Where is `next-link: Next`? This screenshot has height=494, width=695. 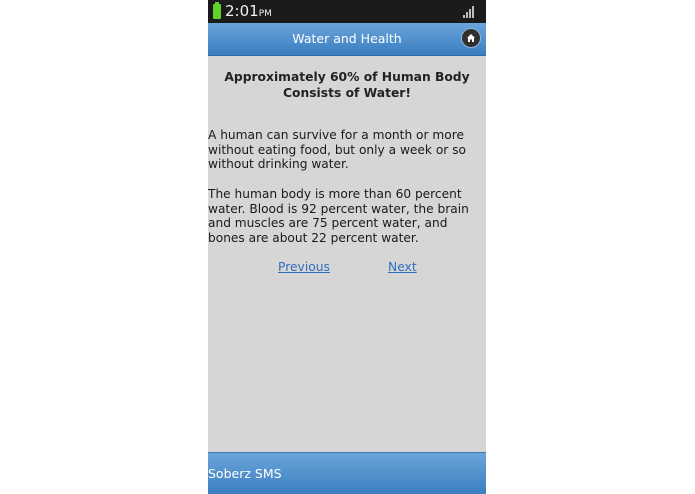
next-link: Next is located at coordinates (402, 267).